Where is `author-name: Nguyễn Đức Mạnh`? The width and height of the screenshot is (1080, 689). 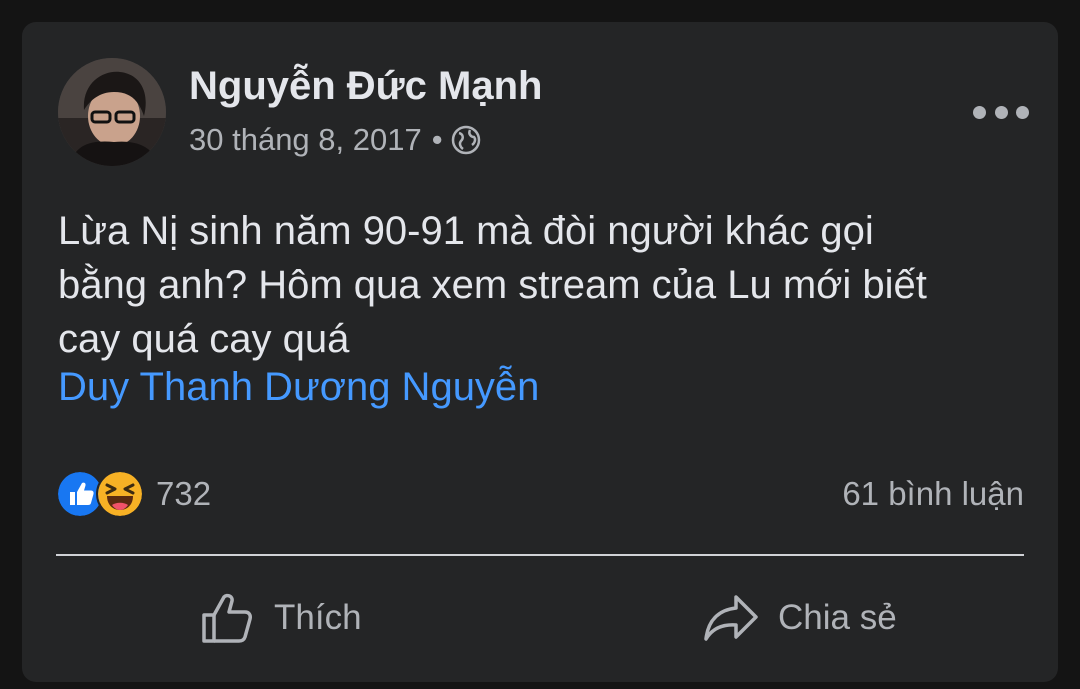
author-name: Nguyễn Đức Mạnh is located at coordinates (365, 86).